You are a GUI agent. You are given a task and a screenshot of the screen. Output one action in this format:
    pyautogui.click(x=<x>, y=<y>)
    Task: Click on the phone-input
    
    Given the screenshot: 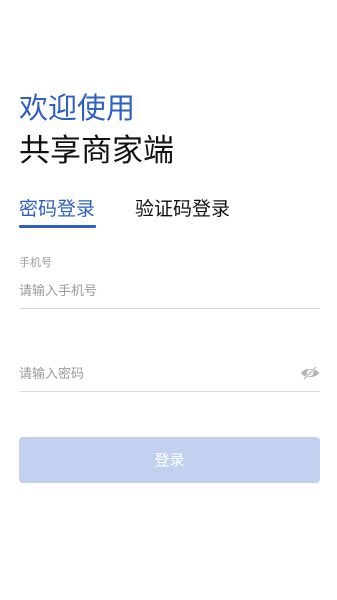 What is the action you would take?
    pyautogui.click(x=154, y=291)
    